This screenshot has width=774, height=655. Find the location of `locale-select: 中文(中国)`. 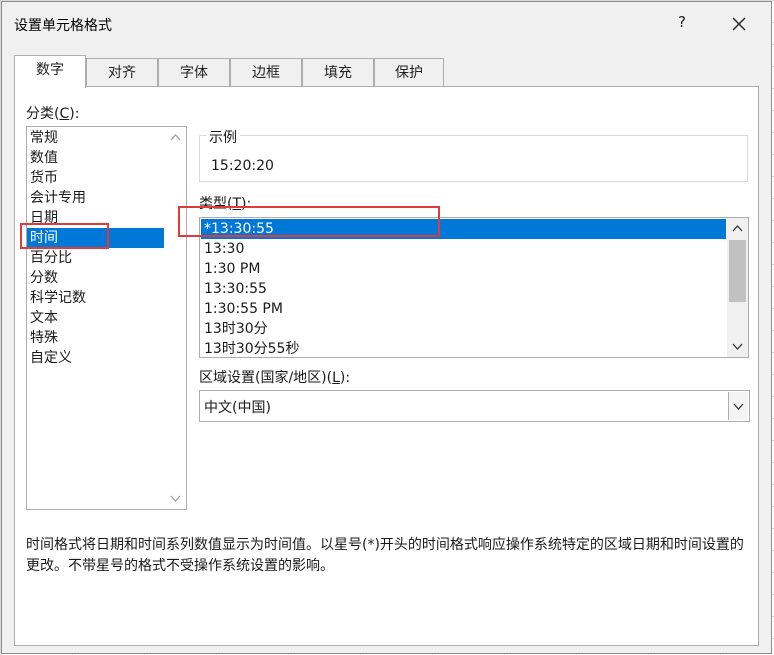

locale-select: 中文(中国) is located at coordinates (474, 406).